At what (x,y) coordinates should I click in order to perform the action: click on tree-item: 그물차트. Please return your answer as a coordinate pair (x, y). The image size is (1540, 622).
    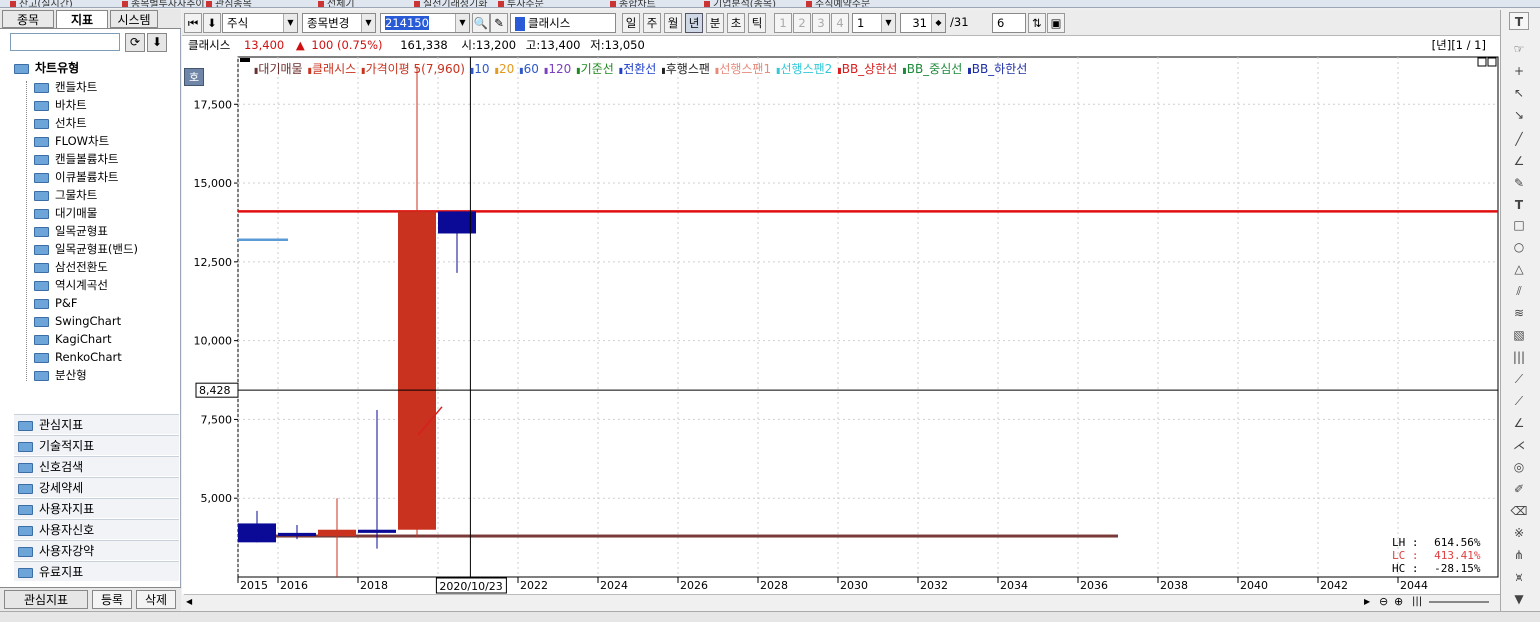
    Looking at the image, I should click on (65, 195).